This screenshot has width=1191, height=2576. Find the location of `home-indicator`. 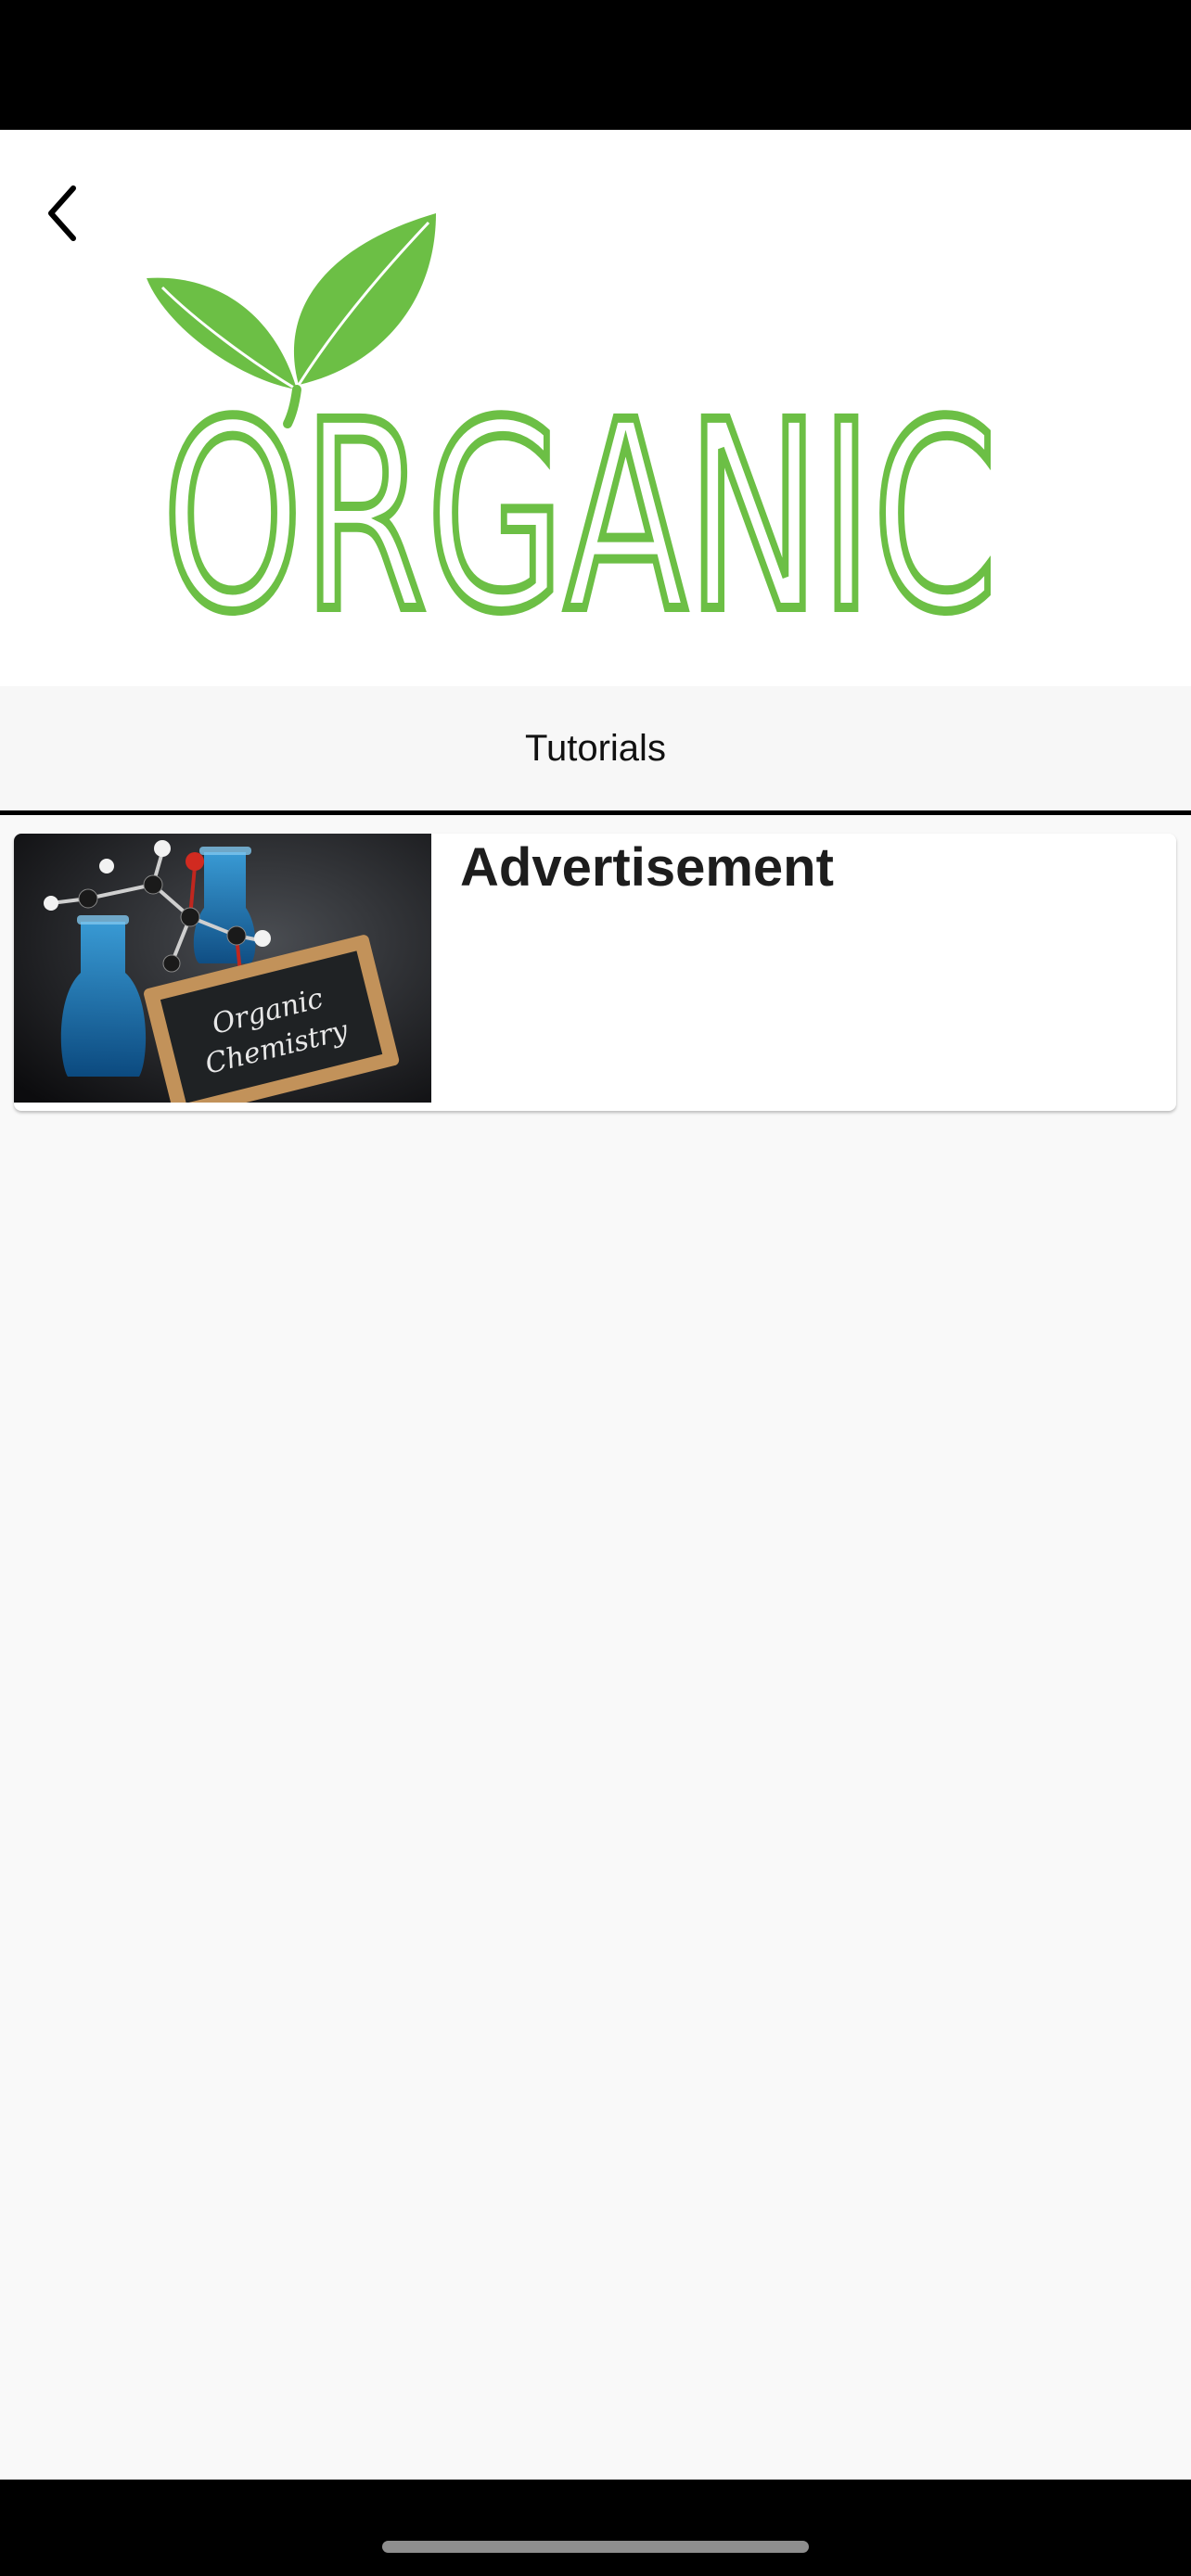

home-indicator is located at coordinates (595, 2547).